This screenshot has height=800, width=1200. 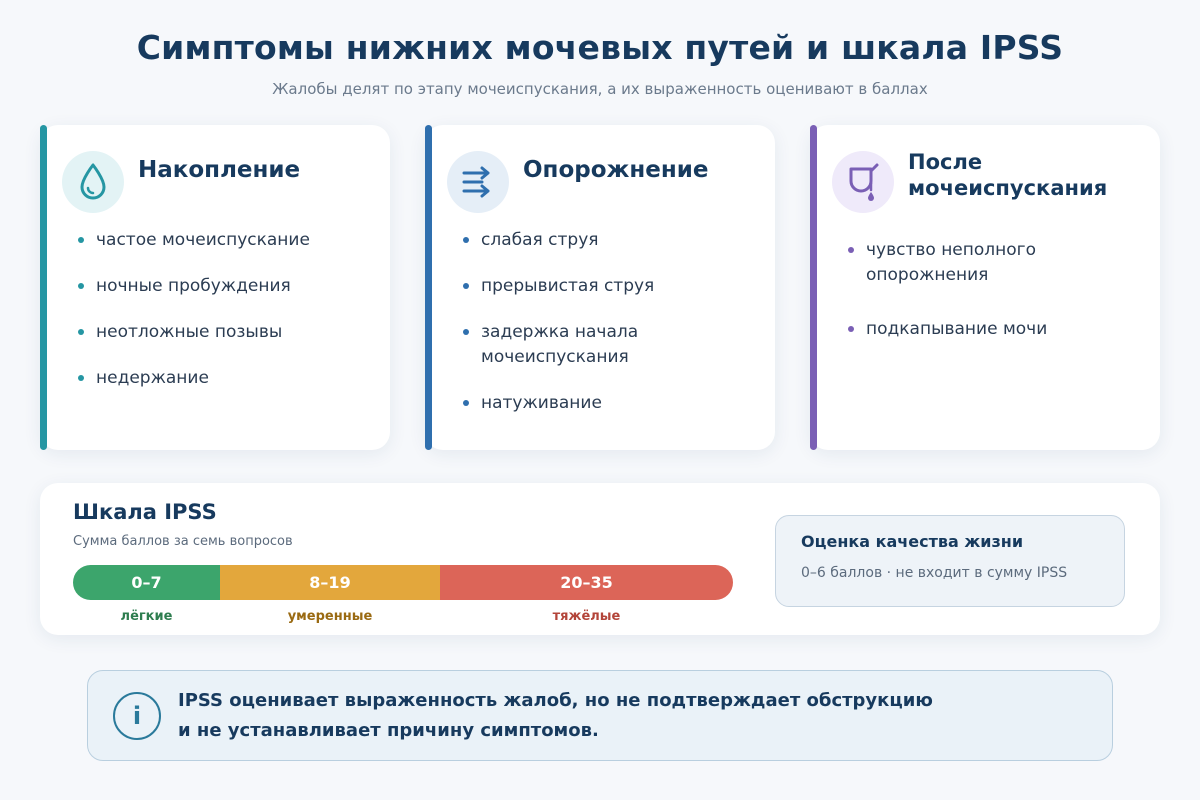 What do you see at coordinates (616, 170) in the screenshot?
I see `card-title: Опорожнение` at bounding box center [616, 170].